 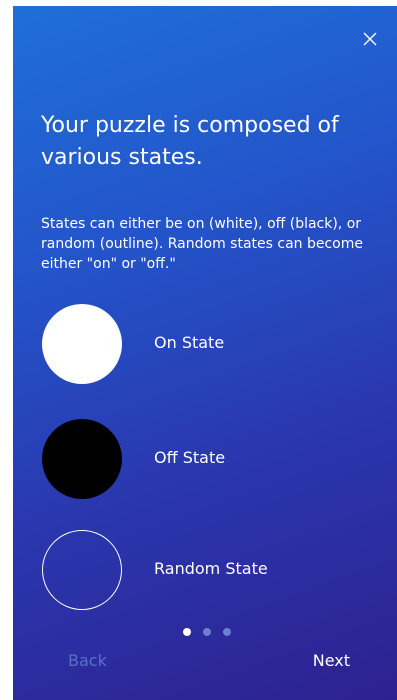 I want to click on off-state-label: Off State, so click(x=190, y=457).